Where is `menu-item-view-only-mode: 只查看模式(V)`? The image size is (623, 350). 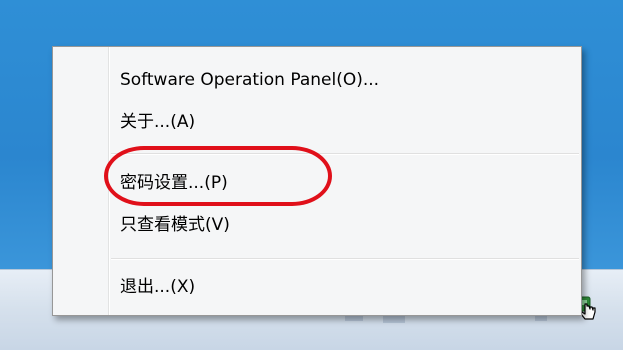 menu-item-view-only-mode: 只查看模式(V) is located at coordinates (175, 225).